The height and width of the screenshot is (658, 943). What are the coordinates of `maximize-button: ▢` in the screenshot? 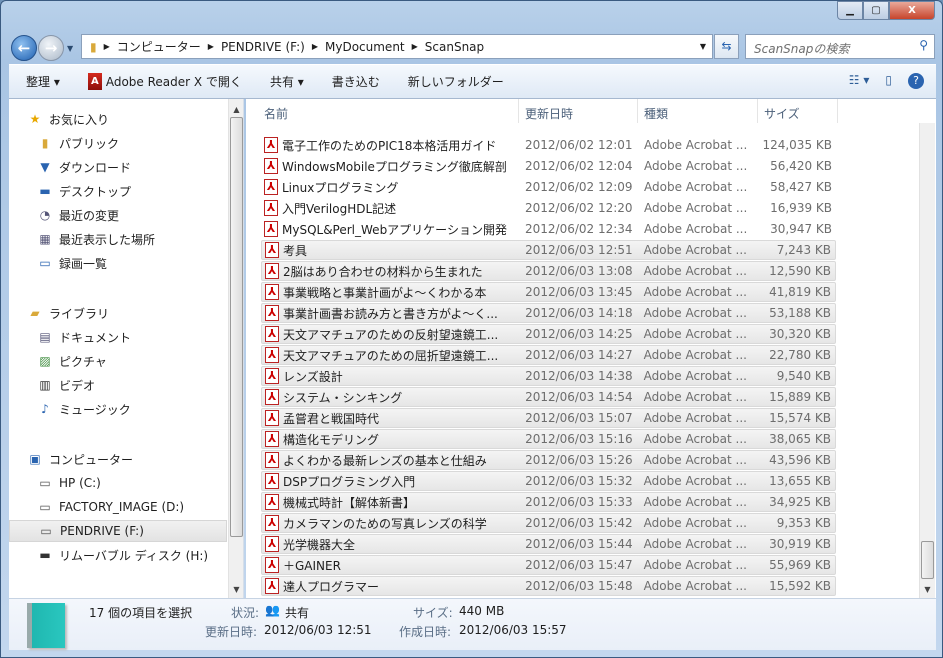 It's located at (876, 10).